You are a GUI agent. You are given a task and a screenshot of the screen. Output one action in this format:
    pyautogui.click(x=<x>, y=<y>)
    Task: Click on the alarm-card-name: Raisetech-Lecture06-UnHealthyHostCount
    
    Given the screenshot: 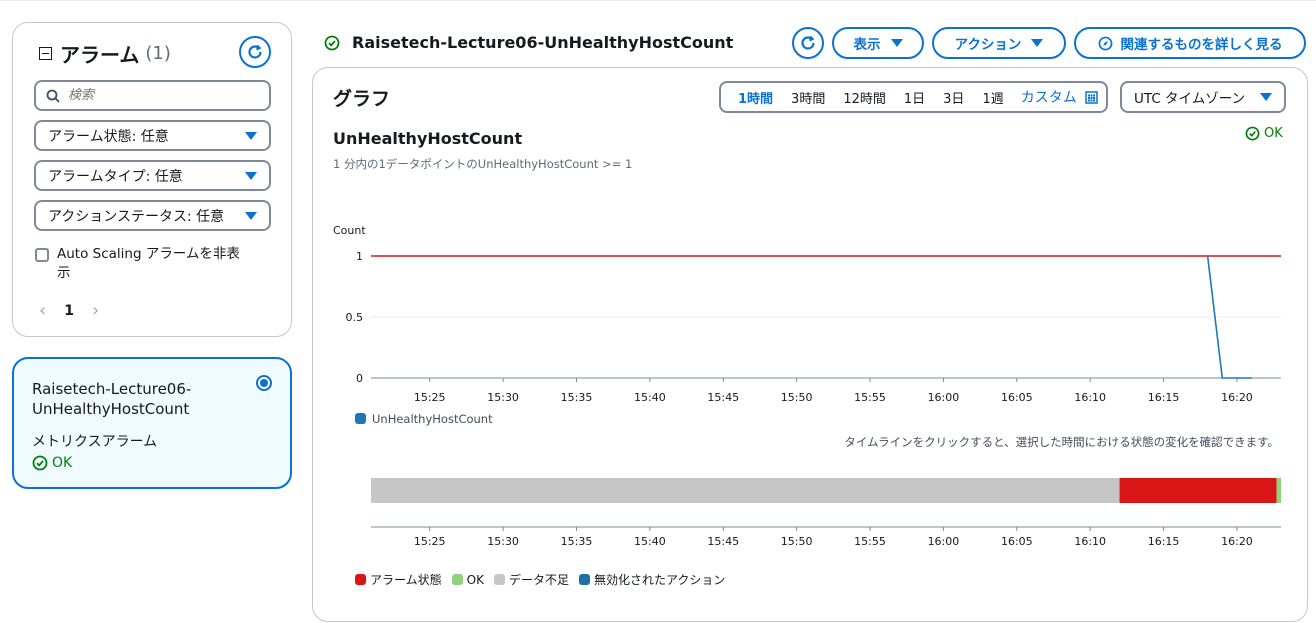 What is the action you would take?
    pyautogui.click(x=112, y=399)
    